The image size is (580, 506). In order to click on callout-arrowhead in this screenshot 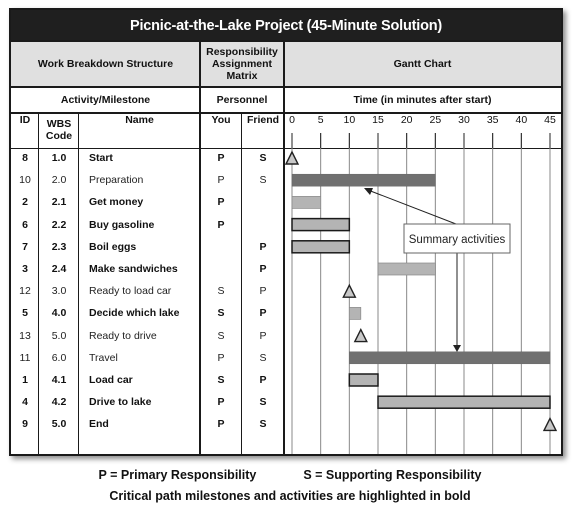, I will do `click(457, 348)`.